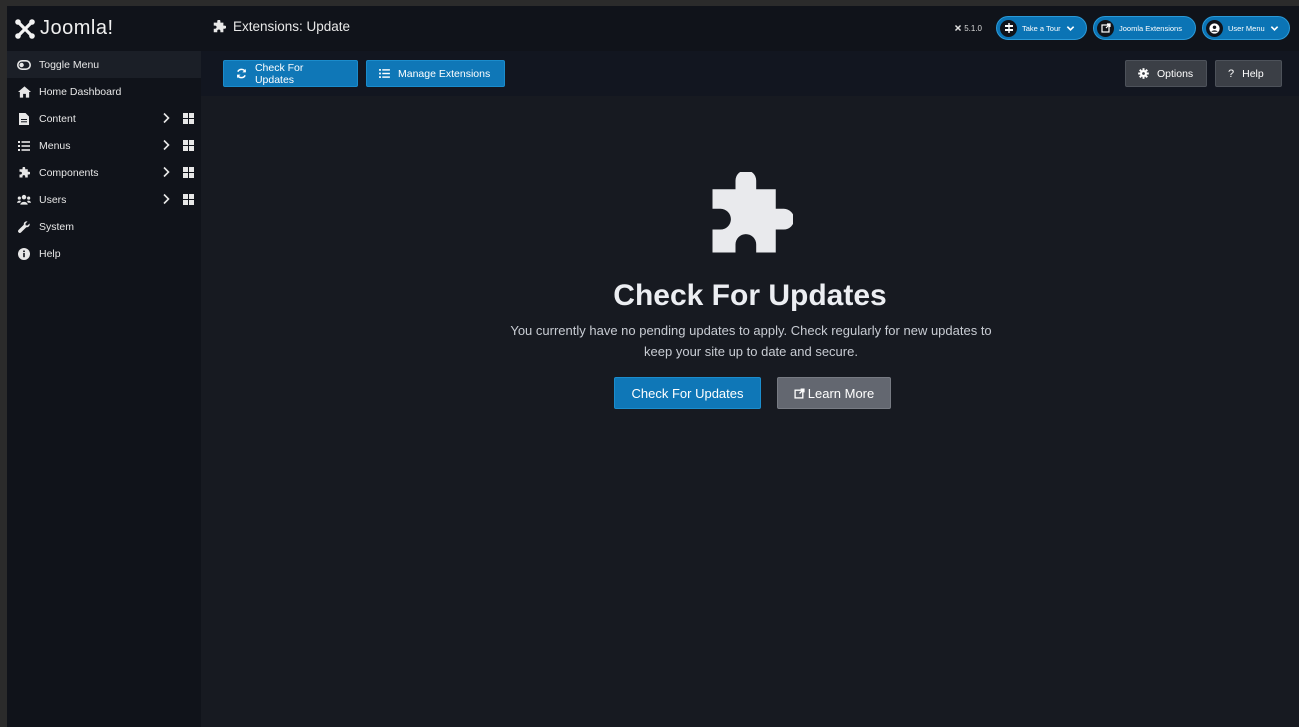  Describe the element at coordinates (1150, 28) in the screenshot. I see `joomla-extensions-label: Joomla Extensions` at that location.